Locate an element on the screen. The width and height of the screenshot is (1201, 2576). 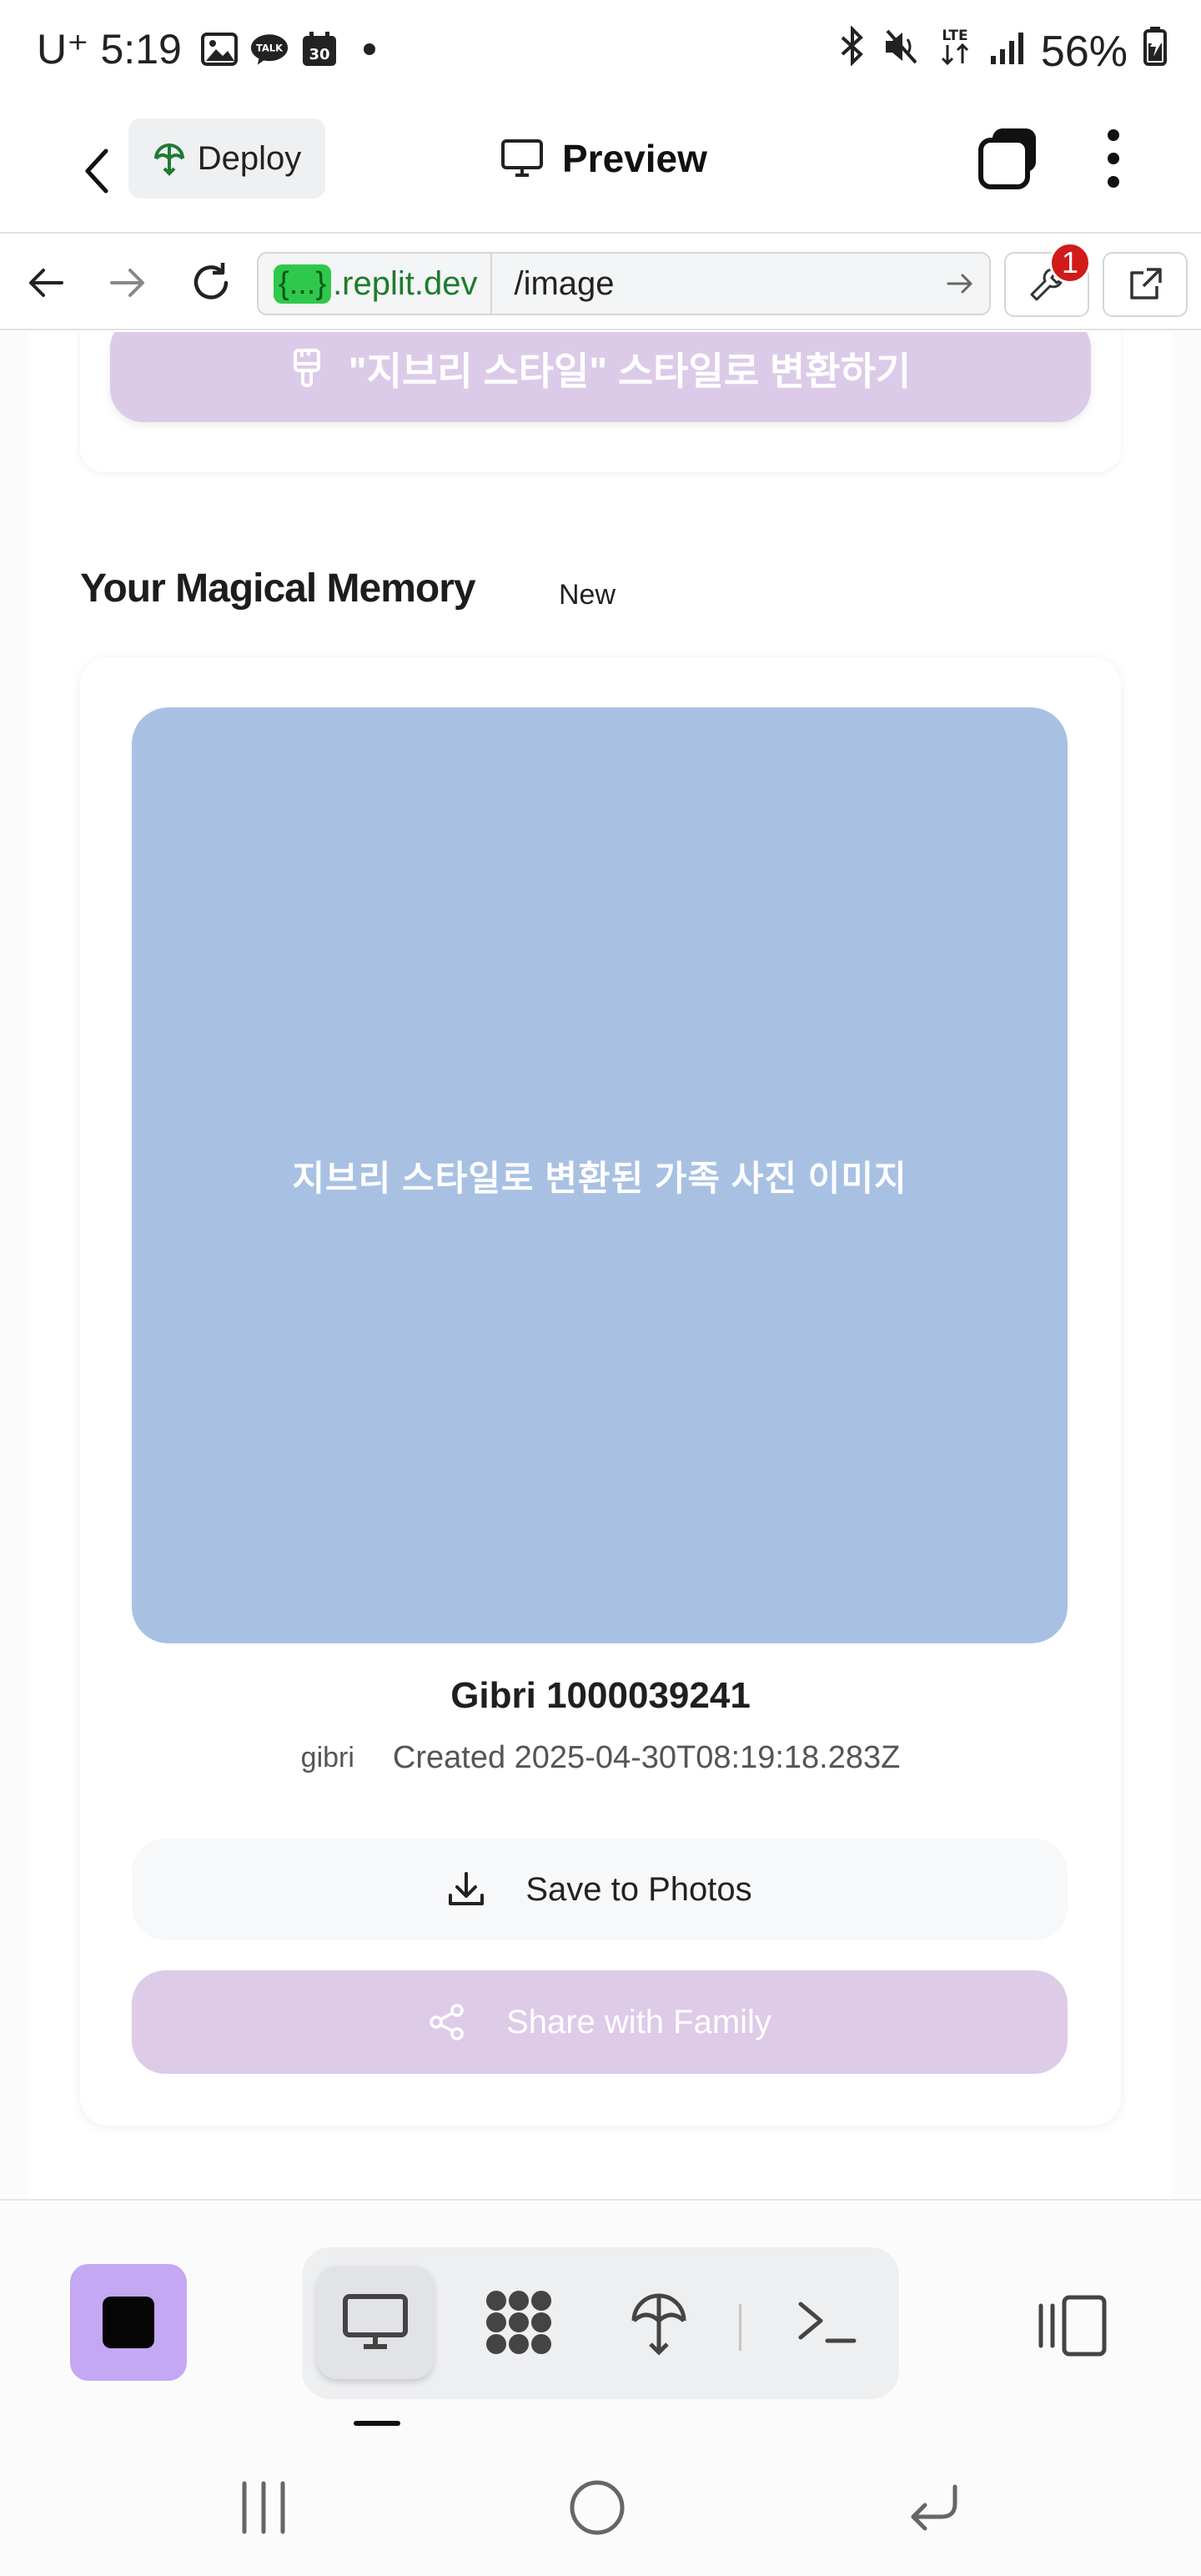
gallery-icon is located at coordinates (220, 49).